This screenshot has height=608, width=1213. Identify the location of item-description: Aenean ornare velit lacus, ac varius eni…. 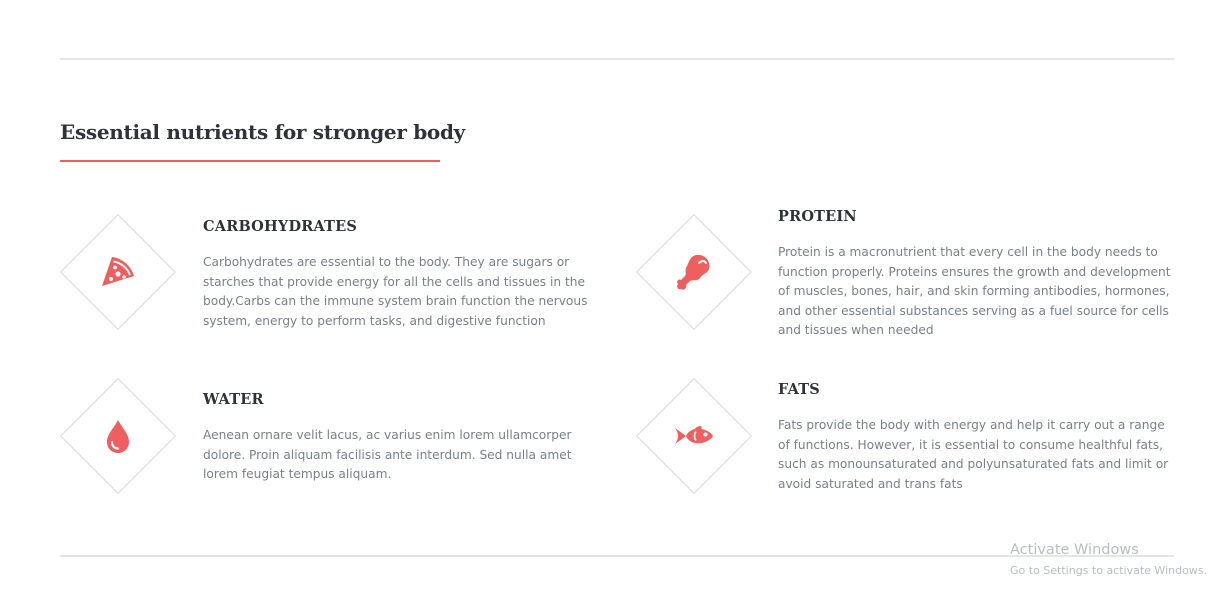
(387, 455).